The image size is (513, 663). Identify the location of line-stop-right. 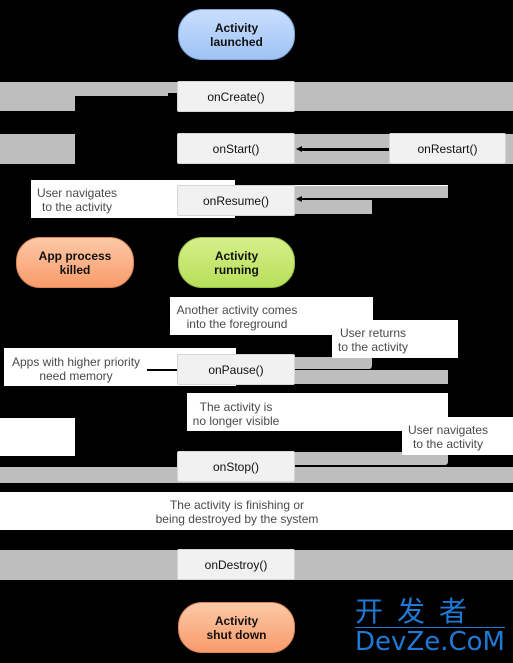
(371, 465).